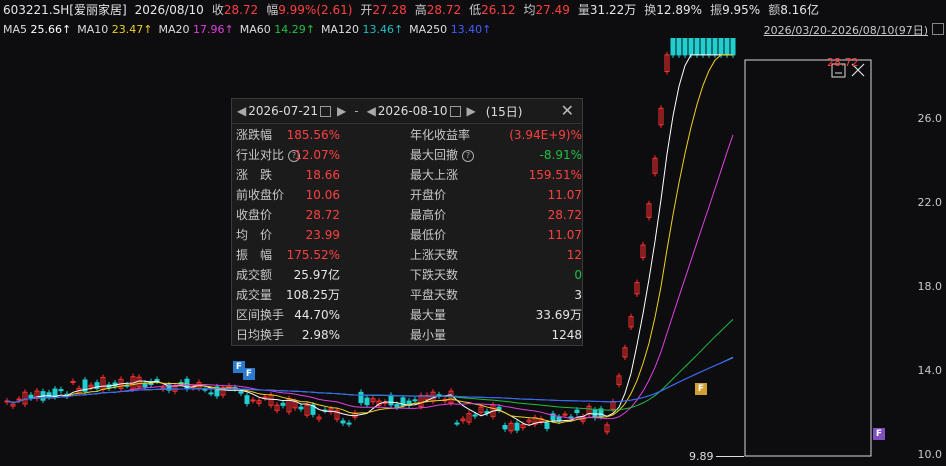 The width and height of the screenshot is (946, 466). Describe the element at coordinates (325, 111) in the screenshot. I see `start-calendar-icon` at that location.